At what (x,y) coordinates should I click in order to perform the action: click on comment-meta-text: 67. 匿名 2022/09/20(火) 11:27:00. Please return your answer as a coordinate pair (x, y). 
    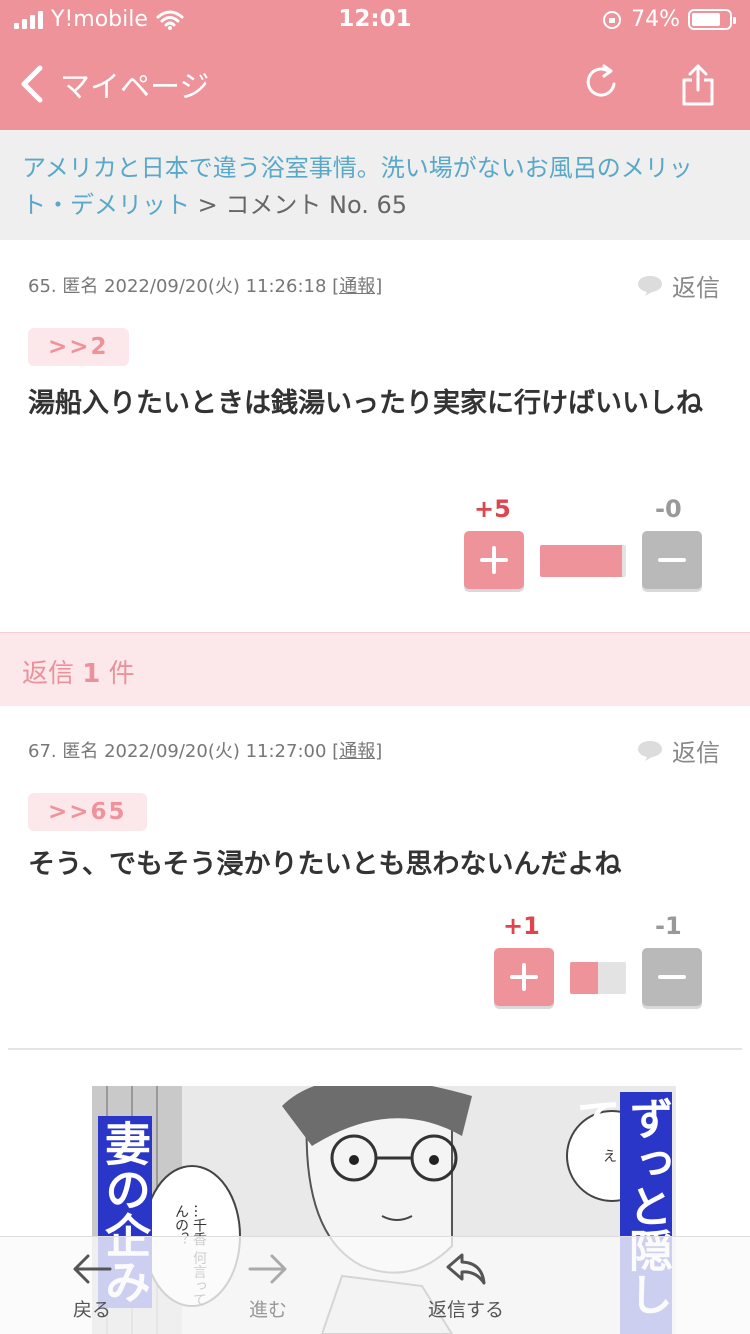
    Looking at the image, I should click on (177, 751).